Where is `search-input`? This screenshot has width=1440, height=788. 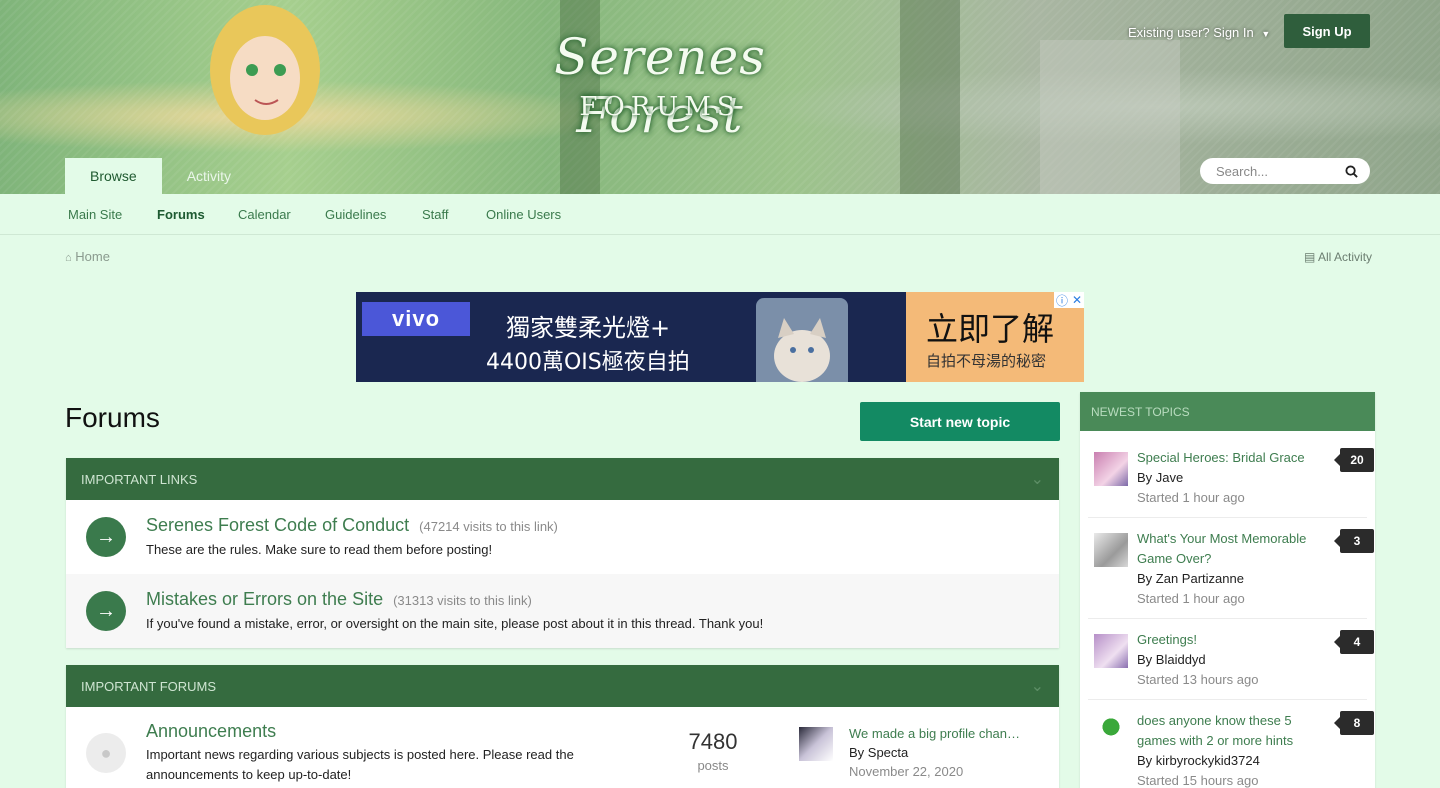
search-input is located at coordinates (1271, 171).